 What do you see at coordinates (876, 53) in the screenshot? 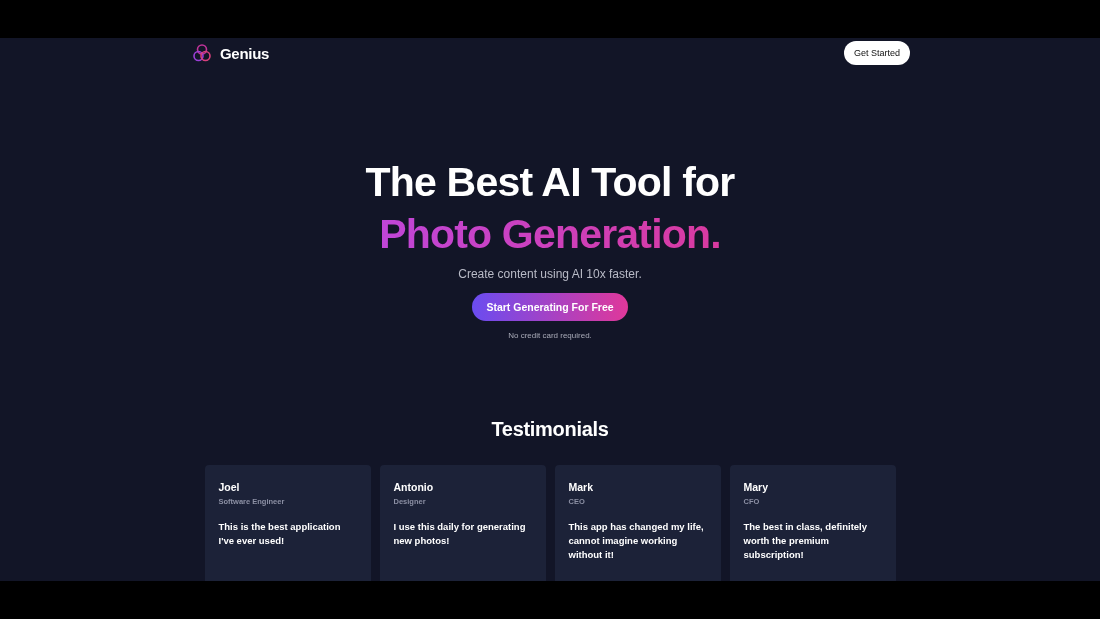
I see `get-started-button: Get Started` at bounding box center [876, 53].